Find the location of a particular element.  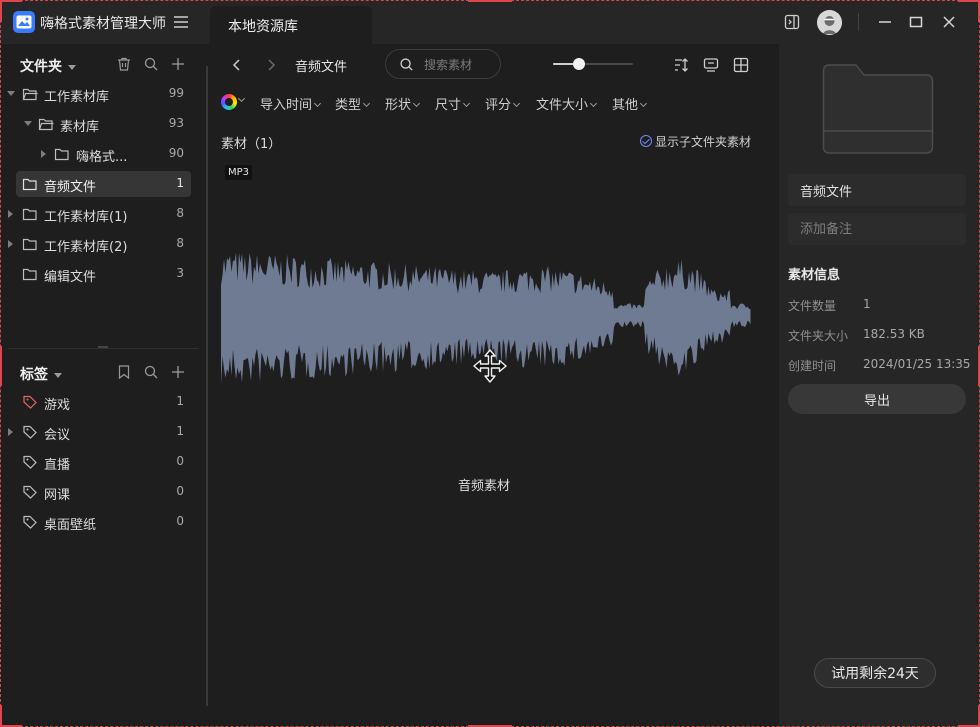

asset-name: 音频素材 is located at coordinates (484, 486).